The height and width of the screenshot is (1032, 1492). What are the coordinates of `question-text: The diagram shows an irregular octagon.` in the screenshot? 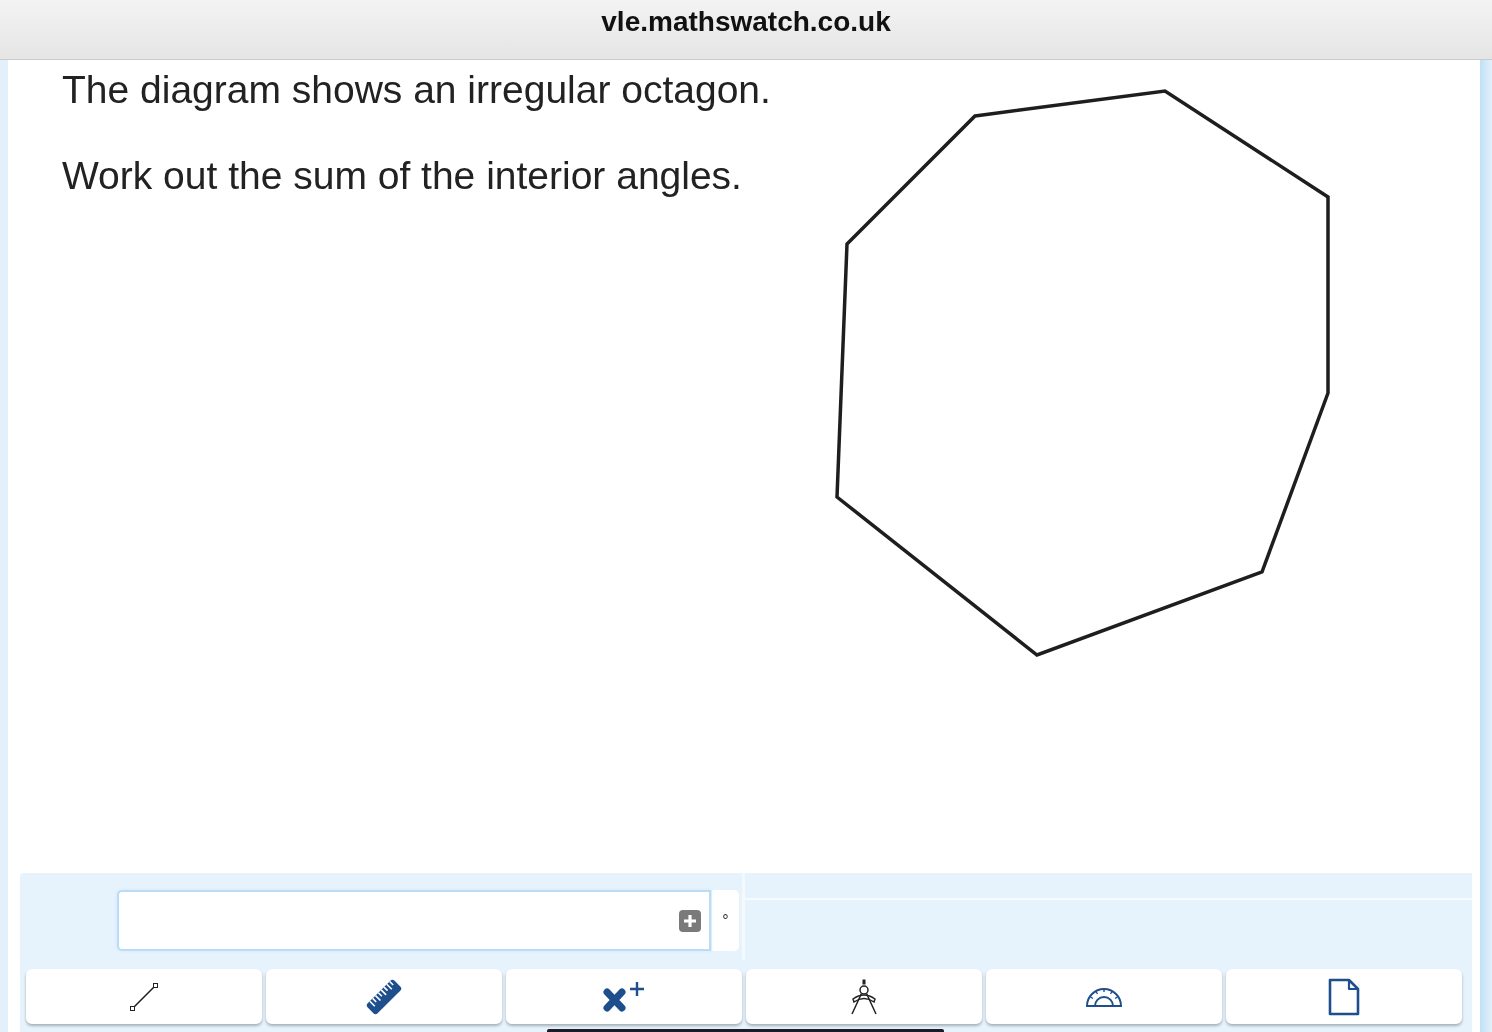 It's located at (416, 89).